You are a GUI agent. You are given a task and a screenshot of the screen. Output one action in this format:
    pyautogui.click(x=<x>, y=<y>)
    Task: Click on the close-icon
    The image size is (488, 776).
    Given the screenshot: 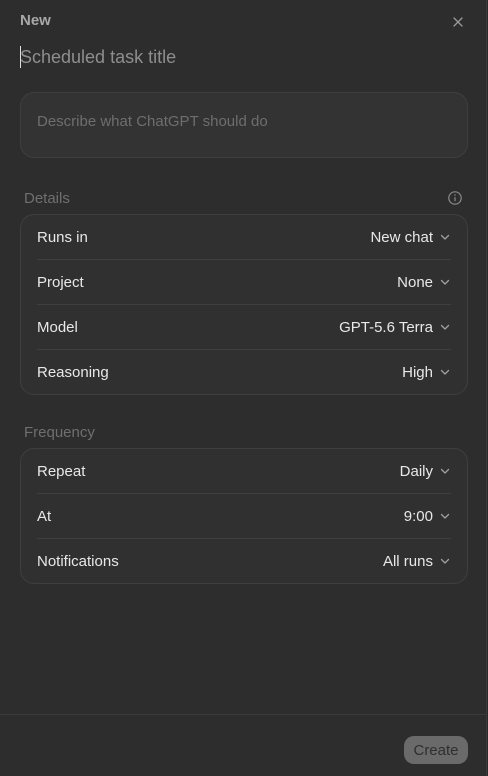 What is the action you would take?
    pyautogui.click(x=458, y=22)
    